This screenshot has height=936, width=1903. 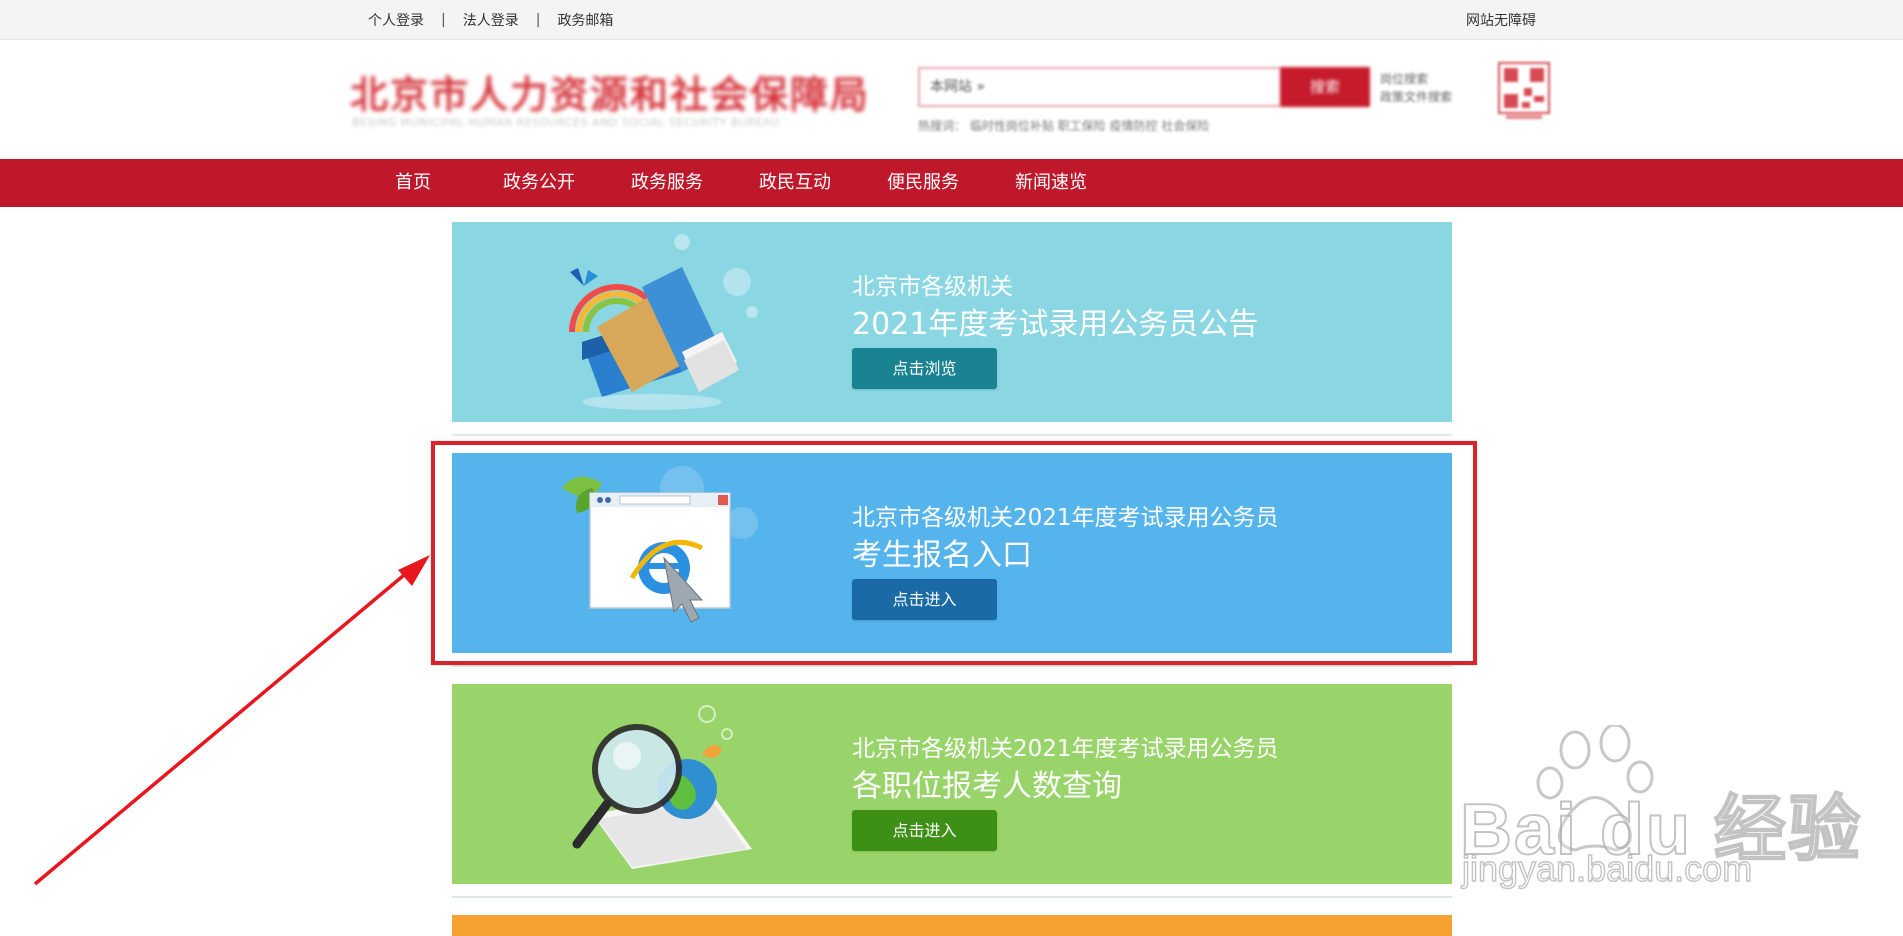 I want to click on main-nav: 首页 政务公开 政务服务 政民互动 便民服务 新闻速览, so click(x=951, y=183).